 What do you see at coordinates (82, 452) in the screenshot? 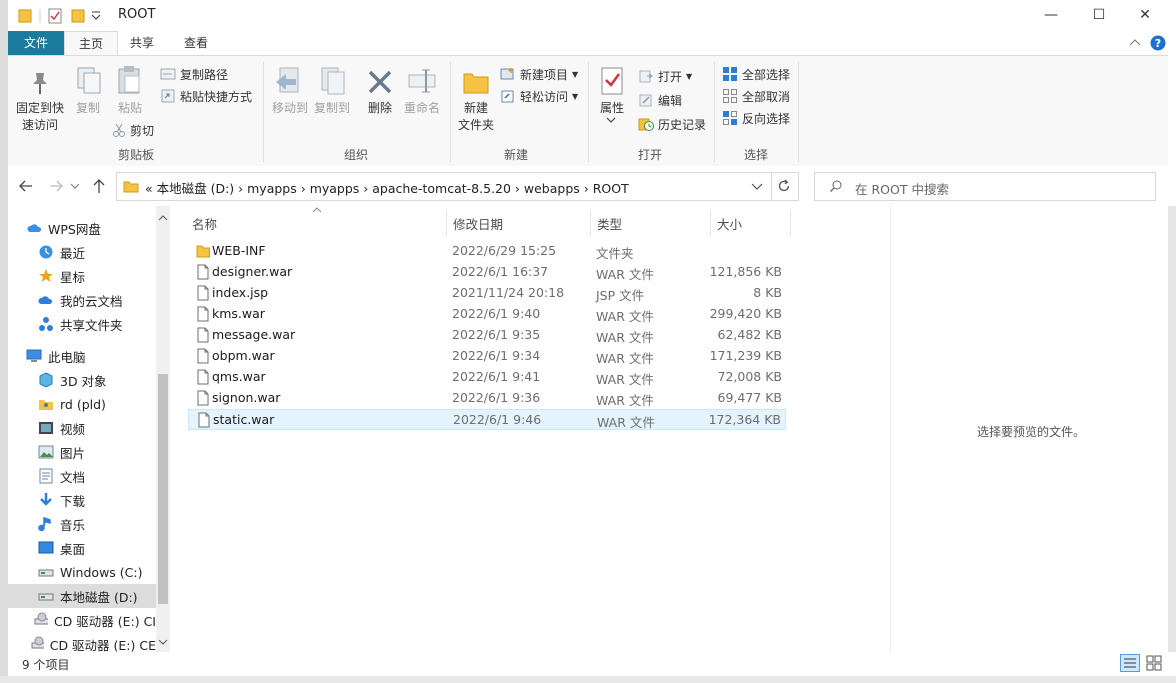
I see `nav-item: 图片` at bounding box center [82, 452].